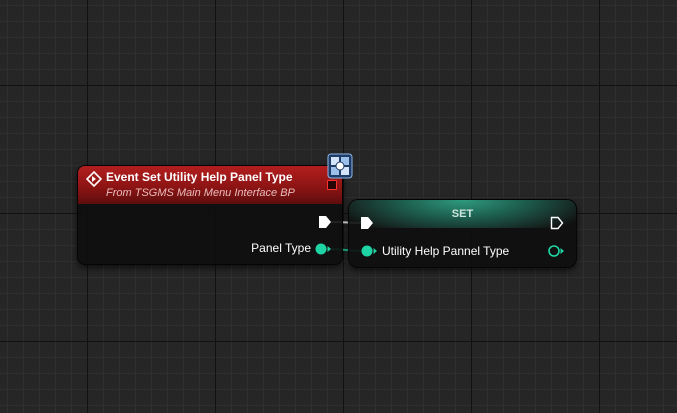 This screenshot has width=677, height=413. What do you see at coordinates (94, 179) in the screenshot?
I see `event-icon` at bounding box center [94, 179].